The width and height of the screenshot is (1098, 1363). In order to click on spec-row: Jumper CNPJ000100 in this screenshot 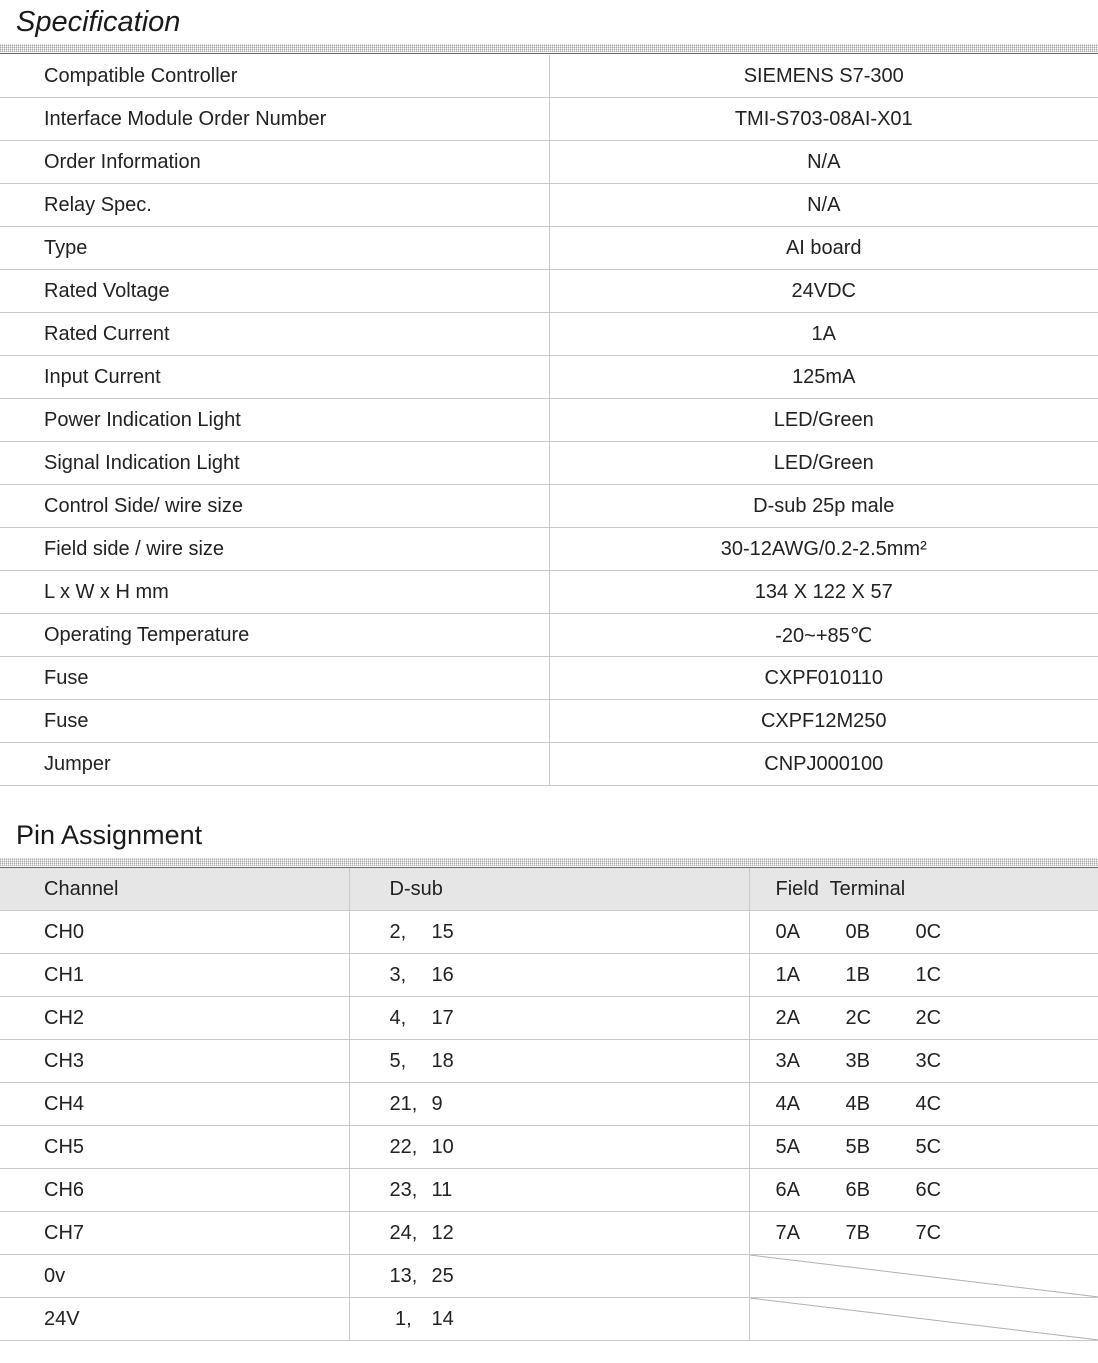, I will do `click(549, 764)`.